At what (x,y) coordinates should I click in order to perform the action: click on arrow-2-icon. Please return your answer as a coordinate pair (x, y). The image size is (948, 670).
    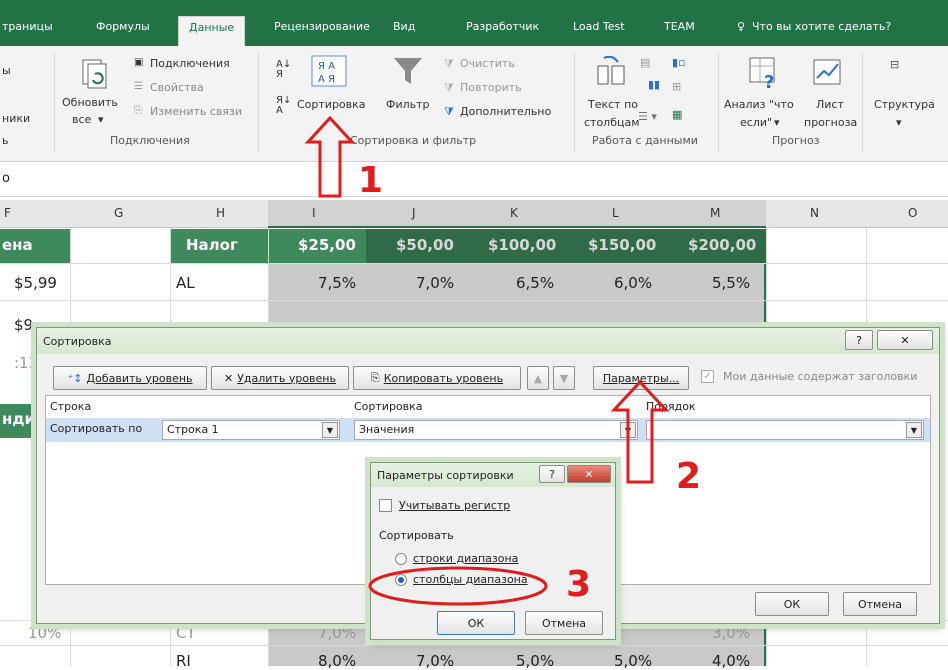
    Looking at the image, I should click on (640, 431).